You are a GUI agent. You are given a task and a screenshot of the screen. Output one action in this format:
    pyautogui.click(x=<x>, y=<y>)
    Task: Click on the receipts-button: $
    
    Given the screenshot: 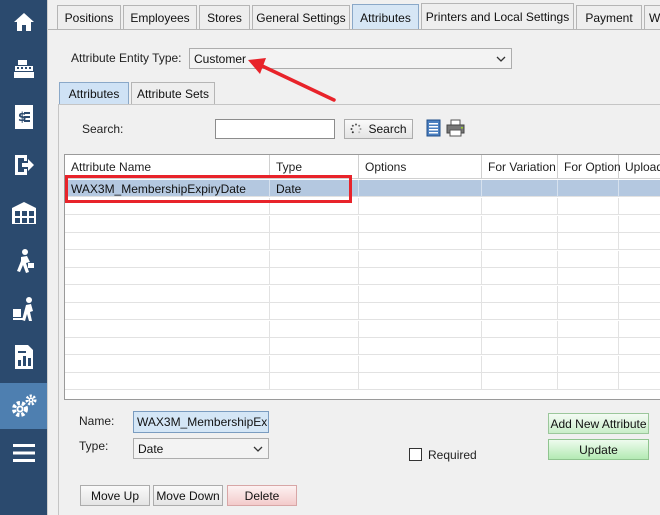 What is the action you would take?
    pyautogui.click(x=23, y=117)
    